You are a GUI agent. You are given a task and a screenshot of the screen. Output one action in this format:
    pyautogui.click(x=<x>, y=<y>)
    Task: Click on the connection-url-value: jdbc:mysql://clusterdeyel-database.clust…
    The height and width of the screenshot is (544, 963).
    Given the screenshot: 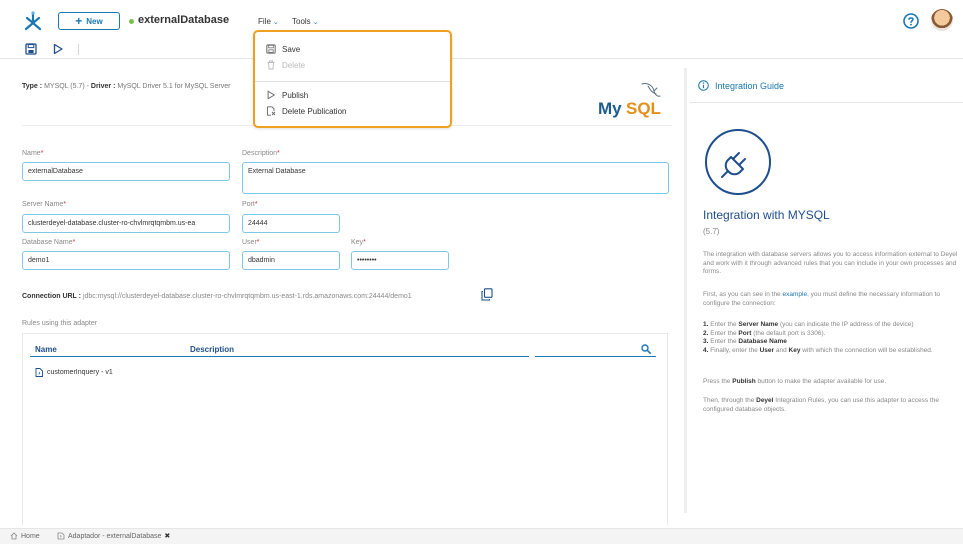 What is the action you would take?
    pyautogui.click(x=247, y=296)
    